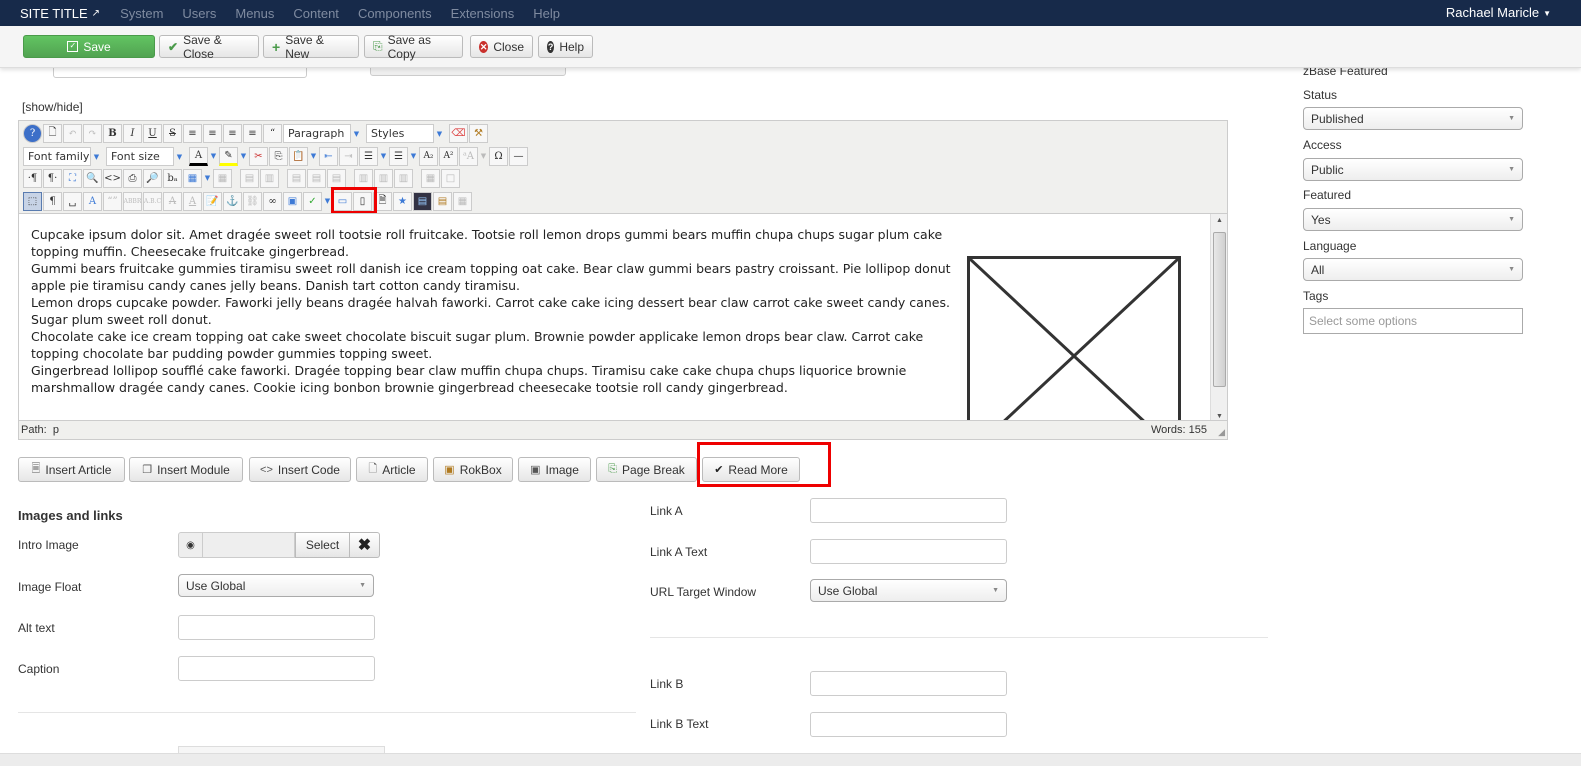 The height and width of the screenshot is (766, 1581). Describe the element at coordinates (272, 201) in the screenshot. I see `link-icon: ∞` at that location.